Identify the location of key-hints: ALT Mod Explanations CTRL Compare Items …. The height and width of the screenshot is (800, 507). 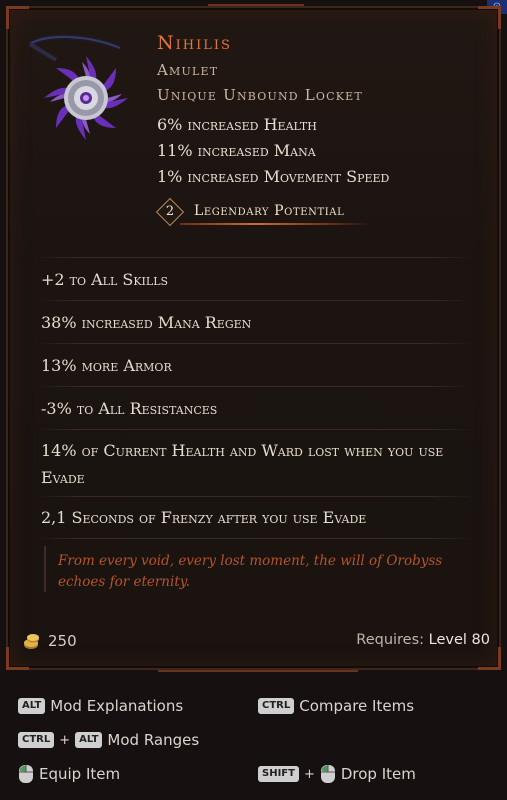
(253, 745).